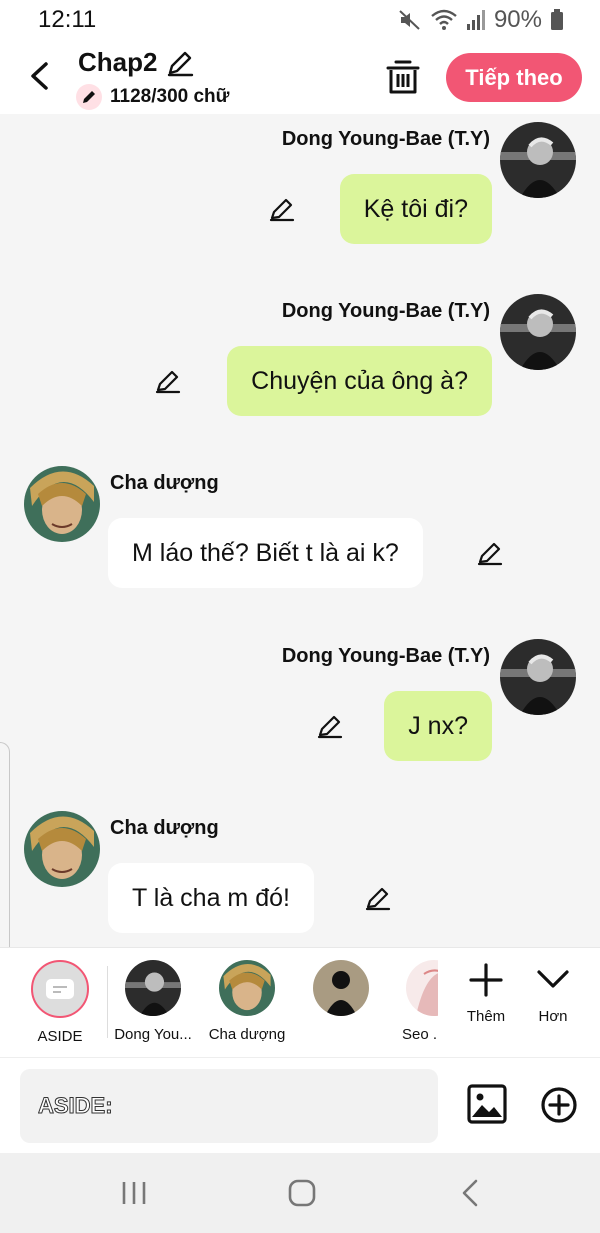 This screenshot has height=1233, width=600. I want to click on message-bubble: J nx?, so click(438, 726).